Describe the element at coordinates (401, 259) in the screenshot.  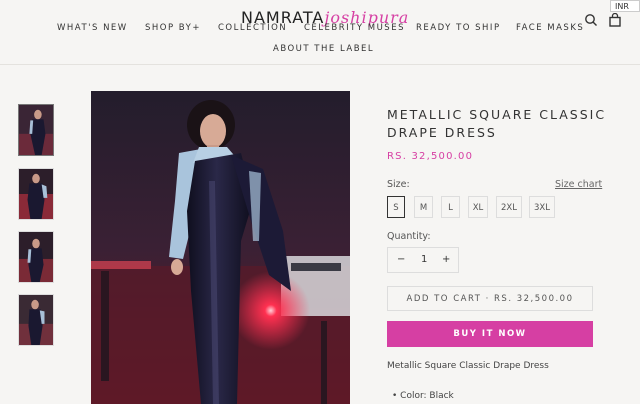
I see `quantity-decrease-button: −` at that location.